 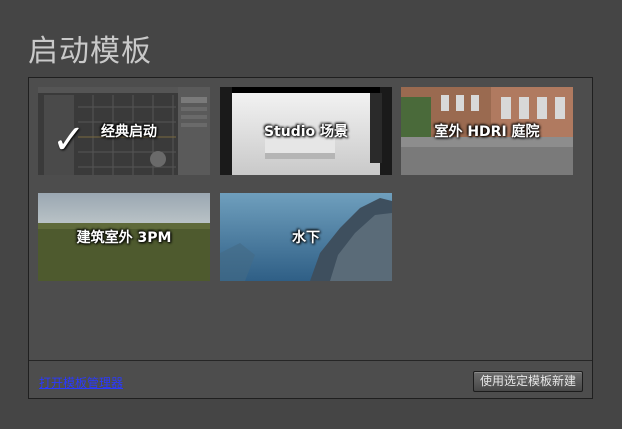 I want to click on template-label-underwater: 水下, so click(x=306, y=238).